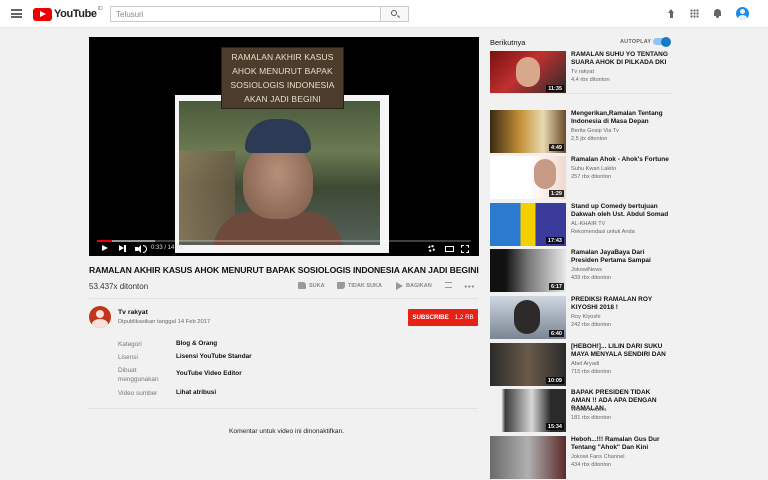  Describe the element at coordinates (278, 182) in the screenshot. I see `video-person` at that location.